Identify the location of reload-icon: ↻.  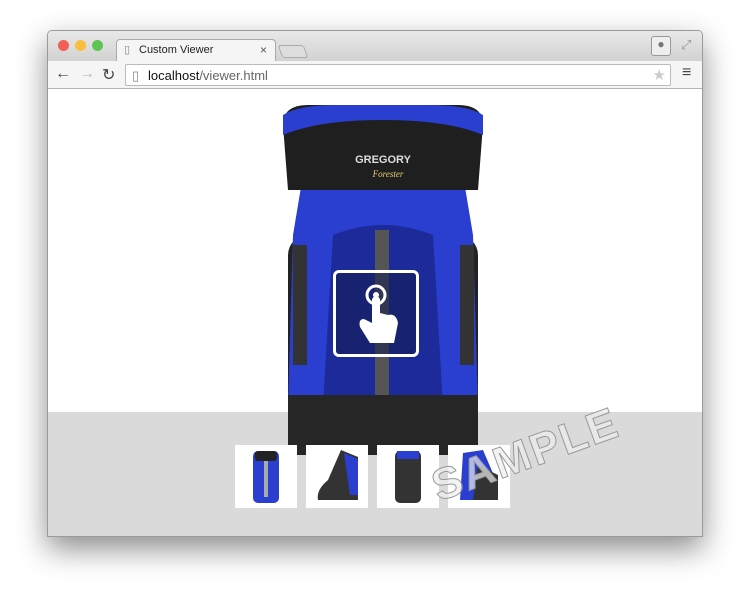
(108, 75).